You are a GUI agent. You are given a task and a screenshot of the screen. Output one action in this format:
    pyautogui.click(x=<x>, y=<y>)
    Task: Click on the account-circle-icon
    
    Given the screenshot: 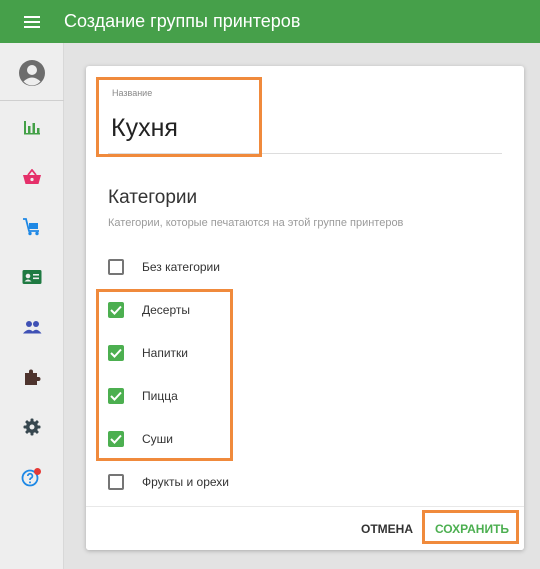 What is the action you would take?
    pyautogui.click(x=32, y=73)
    